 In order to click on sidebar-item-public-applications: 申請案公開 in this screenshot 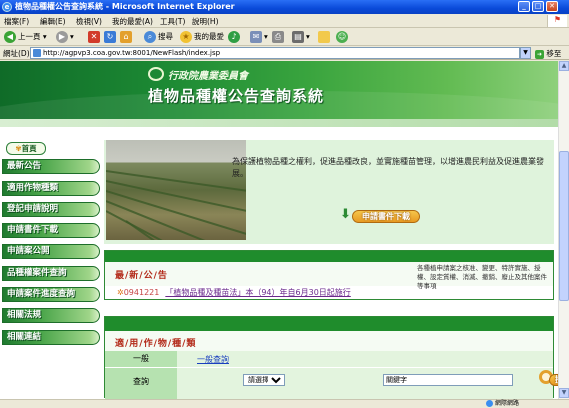, I will do `click(51, 251)`.